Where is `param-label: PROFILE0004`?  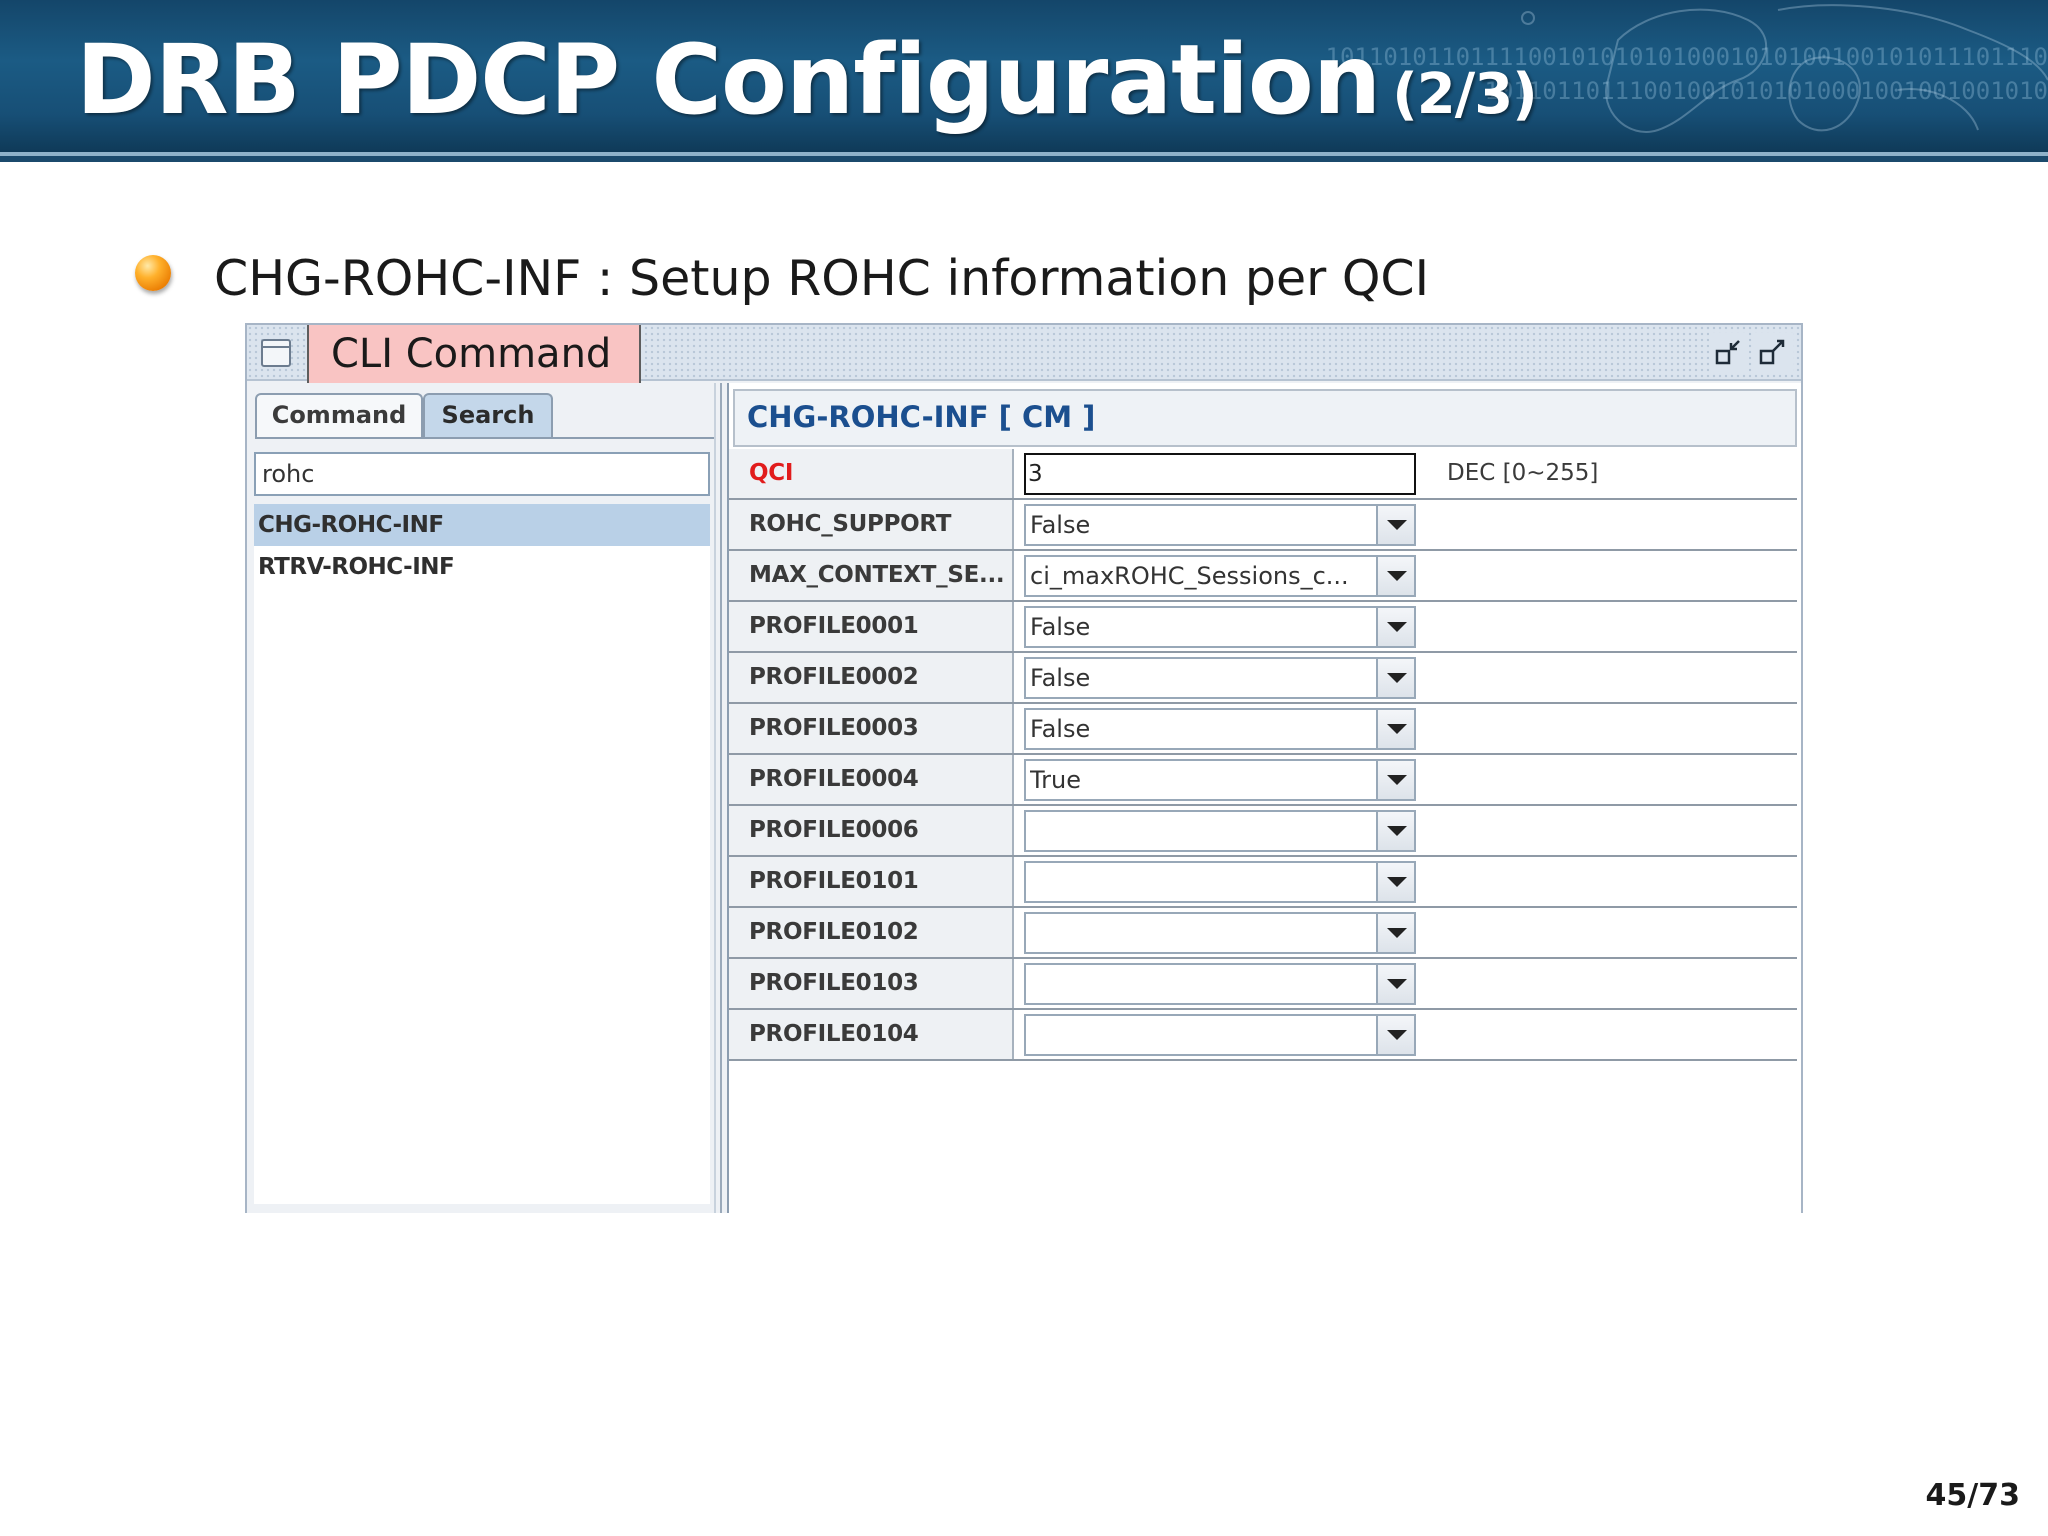 param-label: PROFILE0004 is located at coordinates (871, 779).